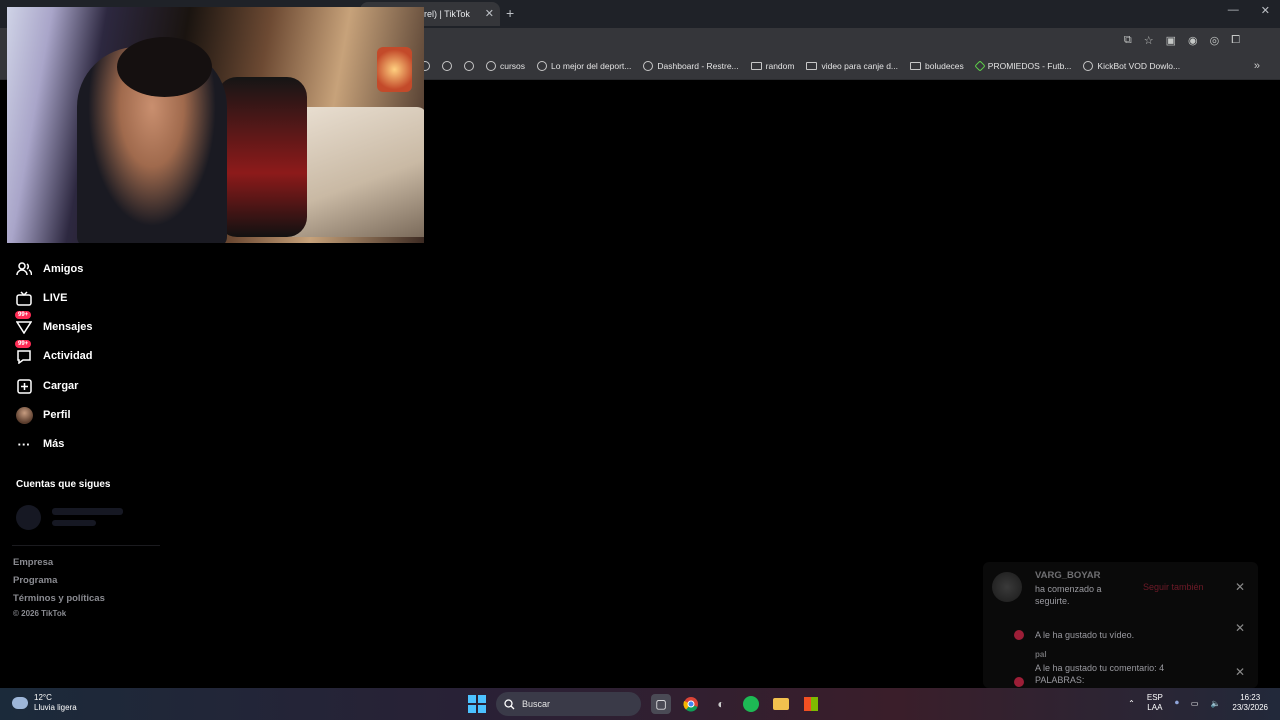  What do you see at coordinates (691, 704) in the screenshot?
I see `chrome-icon` at bounding box center [691, 704].